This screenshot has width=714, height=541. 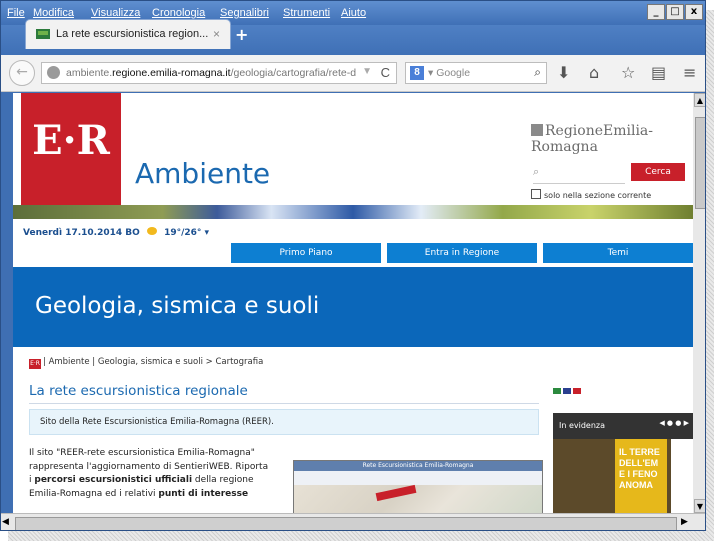 What do you see at coordinates (658, 172) in the screenshot?
I see `site-search-button: Cerca` at bounding box center [658, 172].